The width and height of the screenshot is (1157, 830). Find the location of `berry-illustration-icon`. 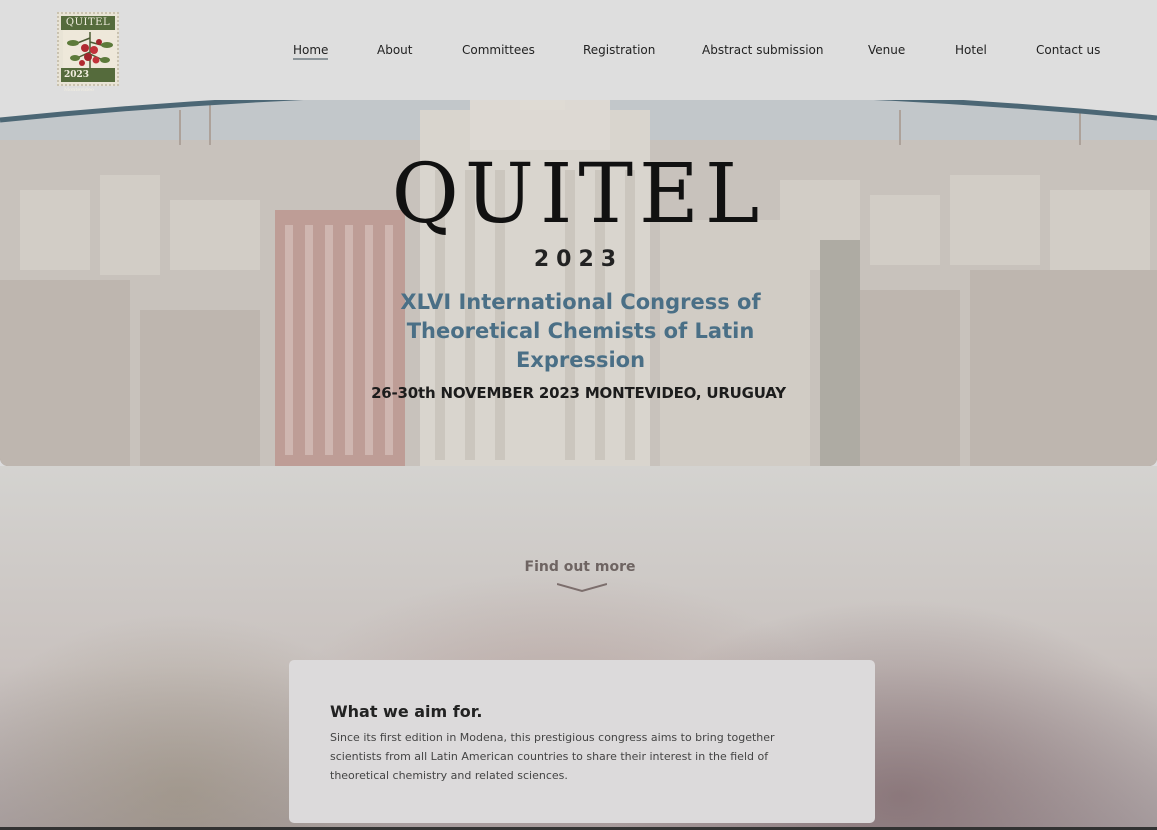

berry-illustration-icon is located at coordinates (90, 50).